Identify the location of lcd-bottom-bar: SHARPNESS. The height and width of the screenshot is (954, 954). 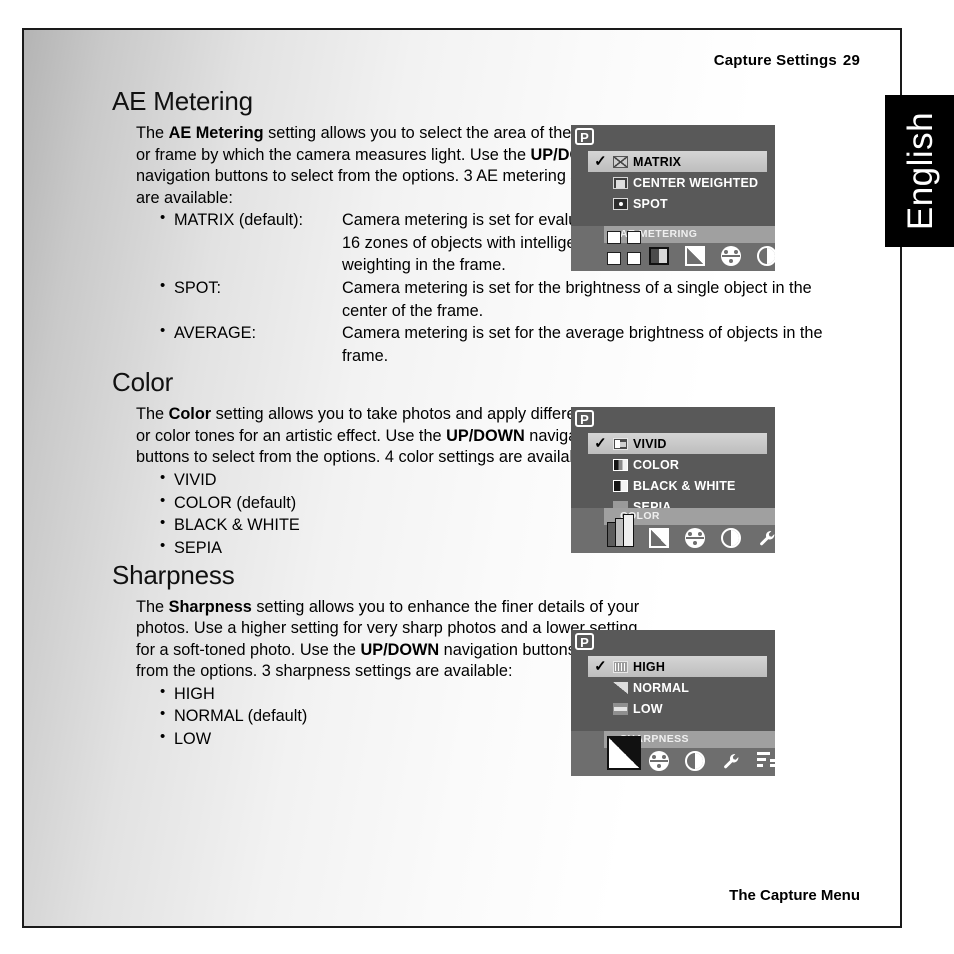
(673, 753).